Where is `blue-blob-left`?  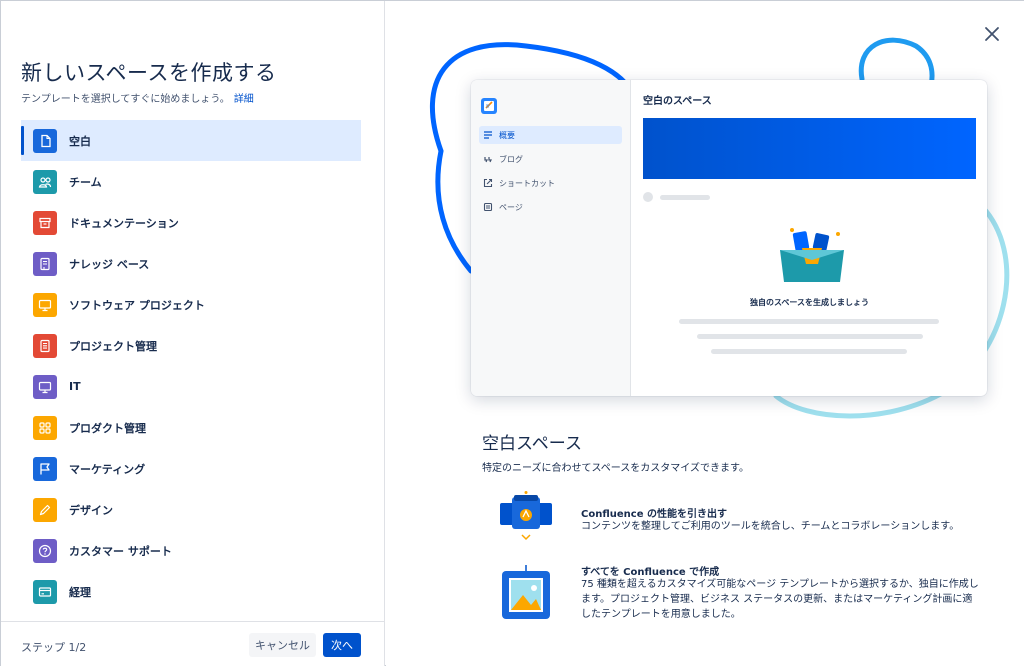 blue-blob-left is located at coordinates (454, 211).